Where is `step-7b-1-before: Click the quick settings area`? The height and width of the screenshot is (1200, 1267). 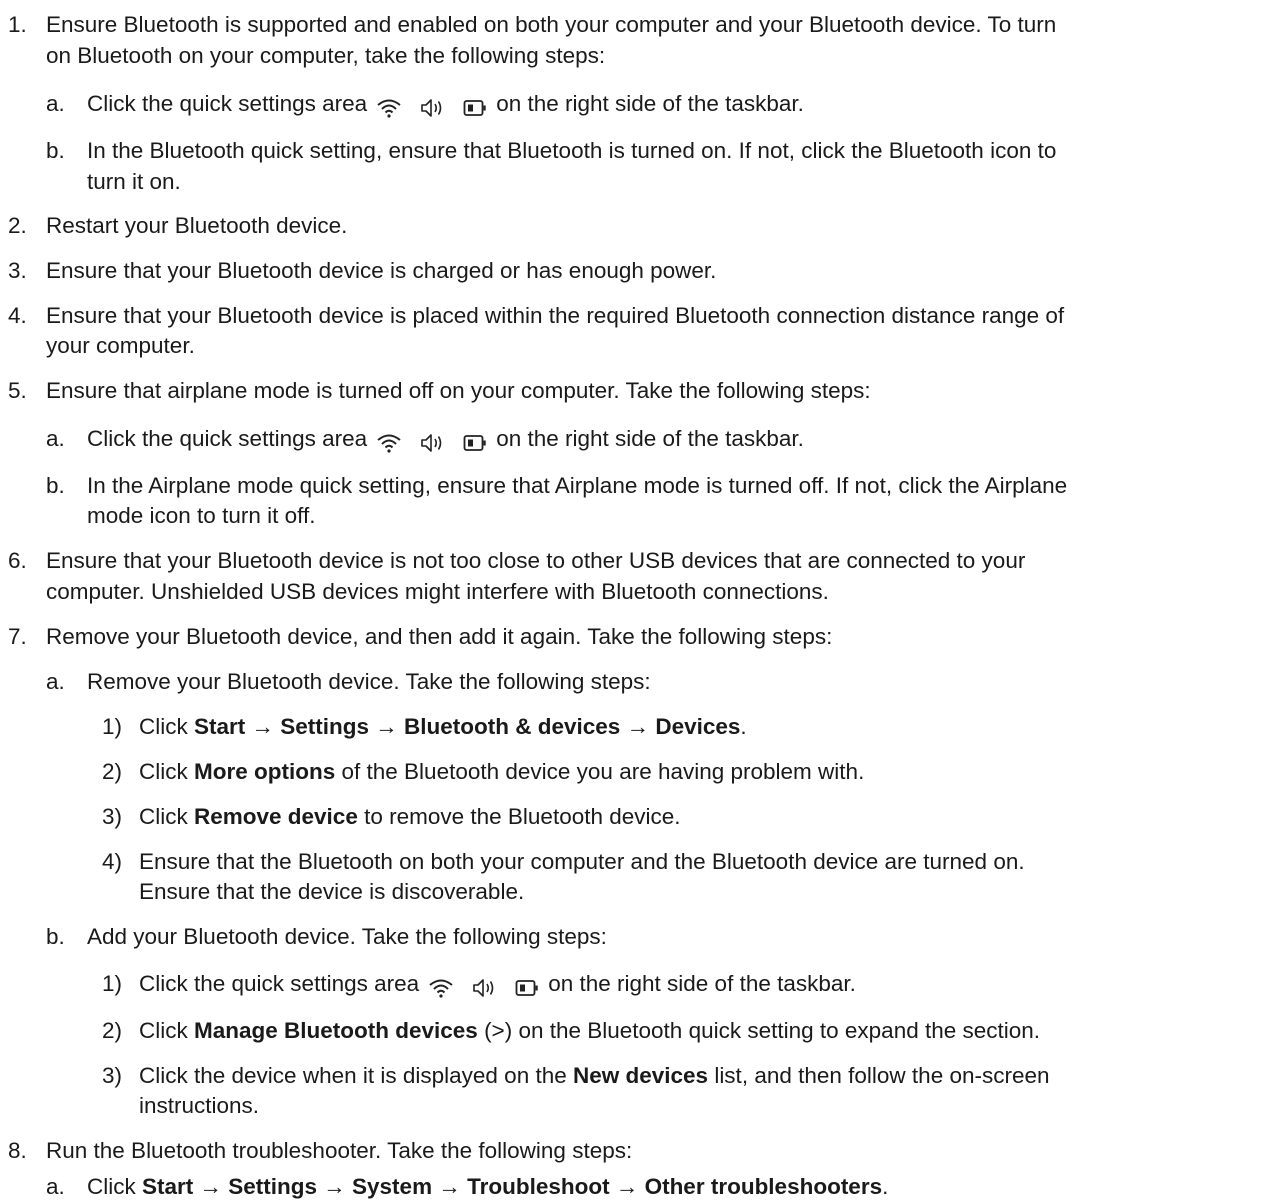 step-7b-1-before: Click the quick settings area is located at coordinates (279, 983).